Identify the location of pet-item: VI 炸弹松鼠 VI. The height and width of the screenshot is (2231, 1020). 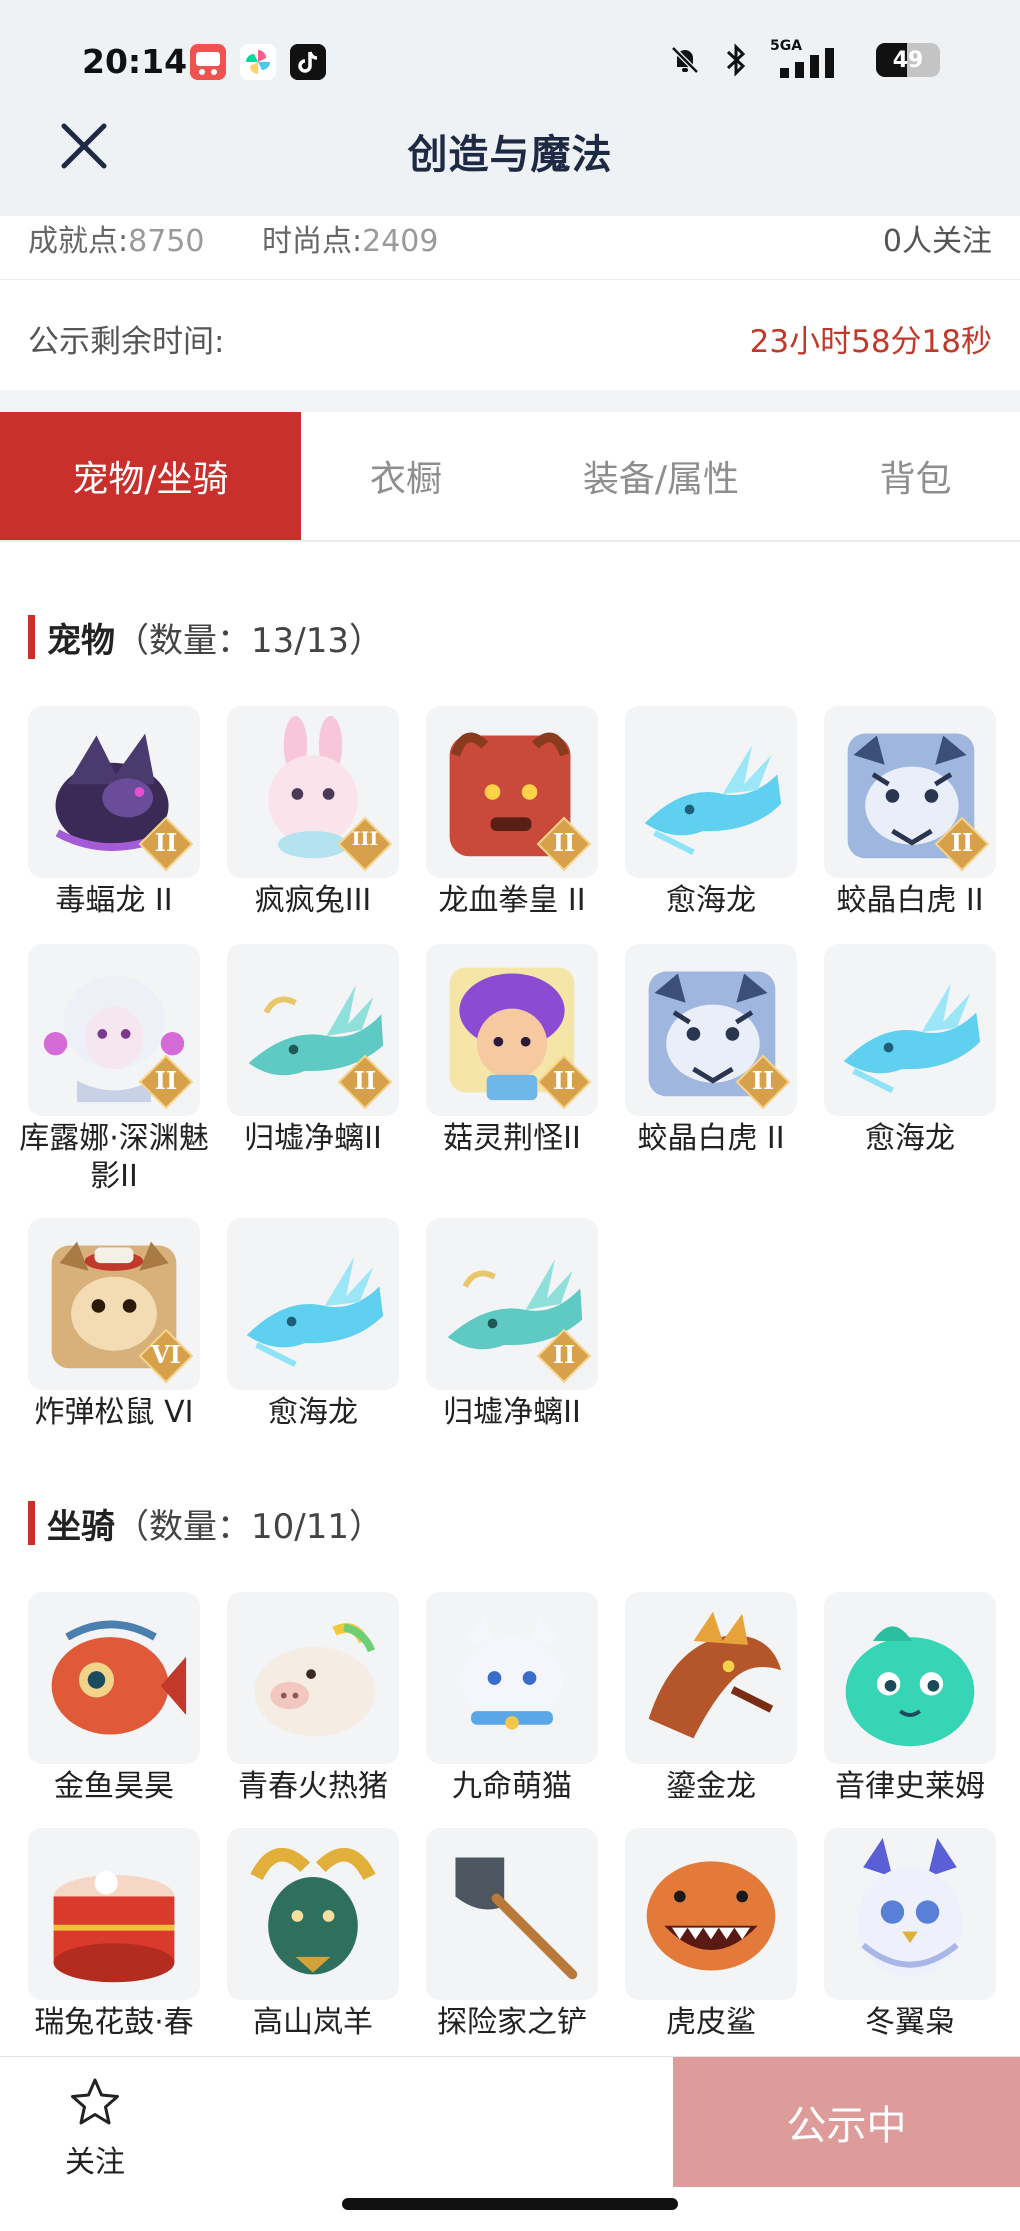
(114, 1325).